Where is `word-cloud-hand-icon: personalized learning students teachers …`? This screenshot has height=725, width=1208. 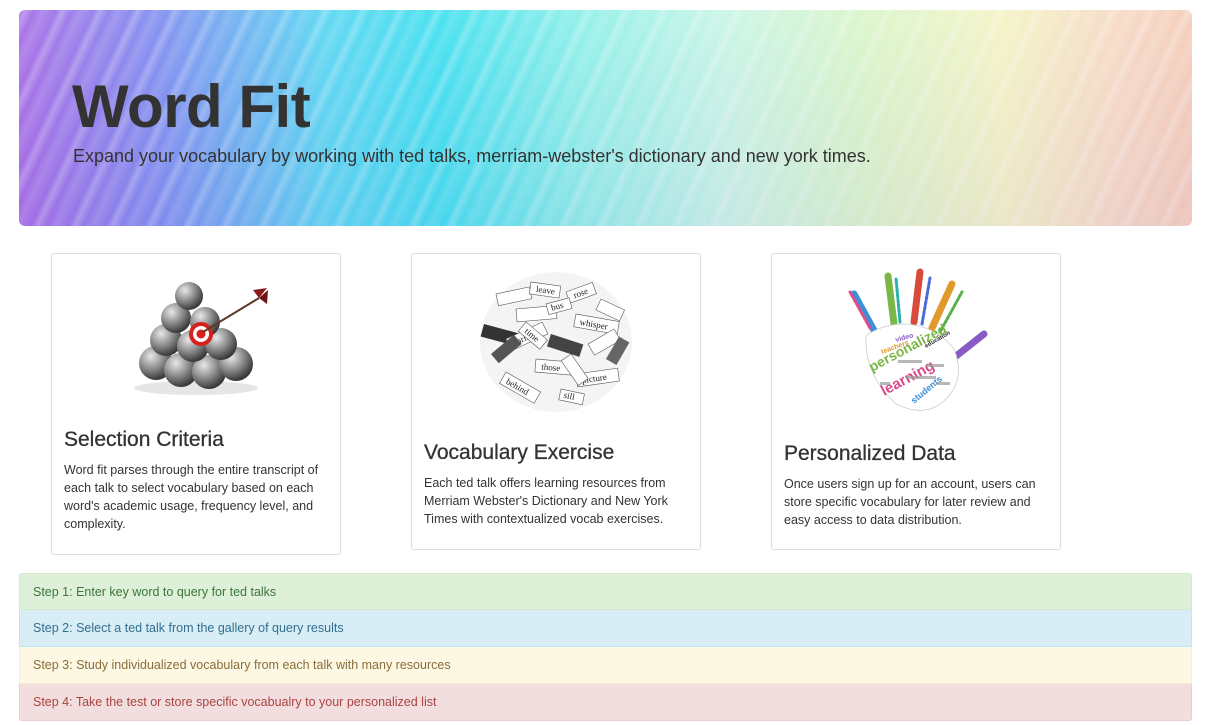 word-cloud-hand-icon: personalized learning students teachers … is located at coordinates (916, 344).